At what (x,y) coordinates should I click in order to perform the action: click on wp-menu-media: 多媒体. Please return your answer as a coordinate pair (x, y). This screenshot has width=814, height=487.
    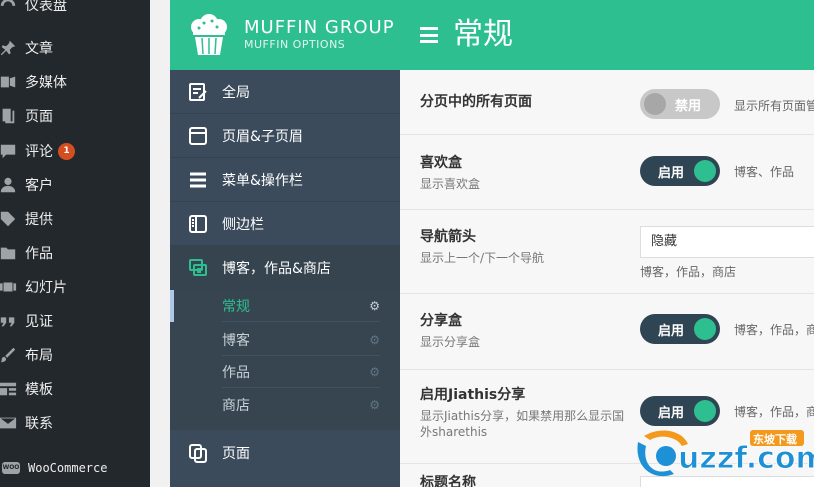
    Looking at the image, I should click on (75, 82).